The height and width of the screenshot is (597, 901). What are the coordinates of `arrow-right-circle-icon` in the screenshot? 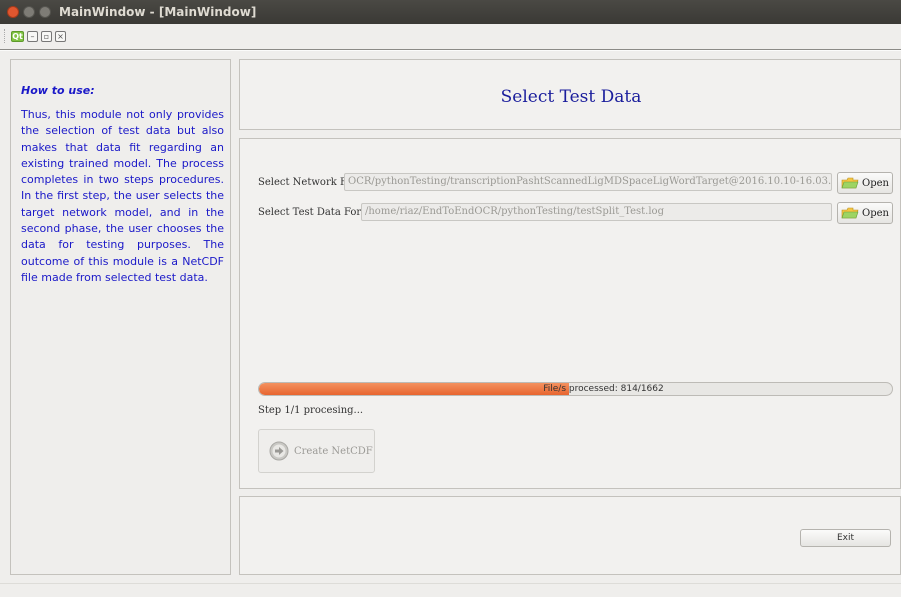 It's located at (279, 451).